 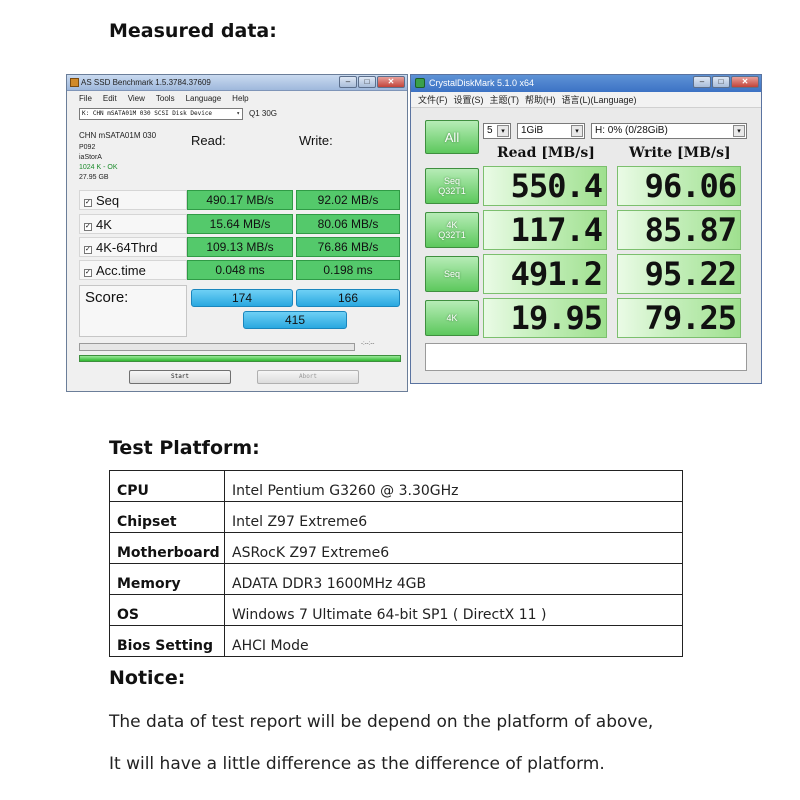 I want to click on count-select-value: 5, so click(x=490, y=130).